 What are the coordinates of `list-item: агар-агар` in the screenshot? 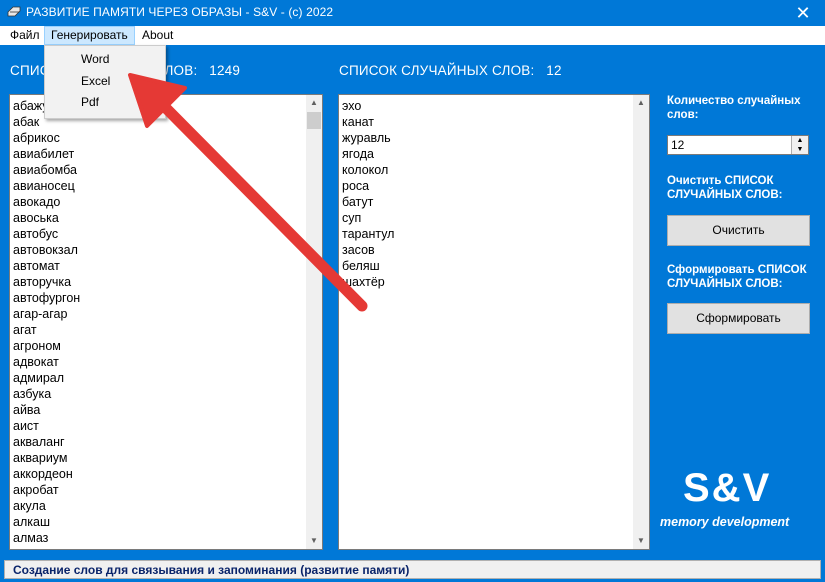 It's located at (166, 314).